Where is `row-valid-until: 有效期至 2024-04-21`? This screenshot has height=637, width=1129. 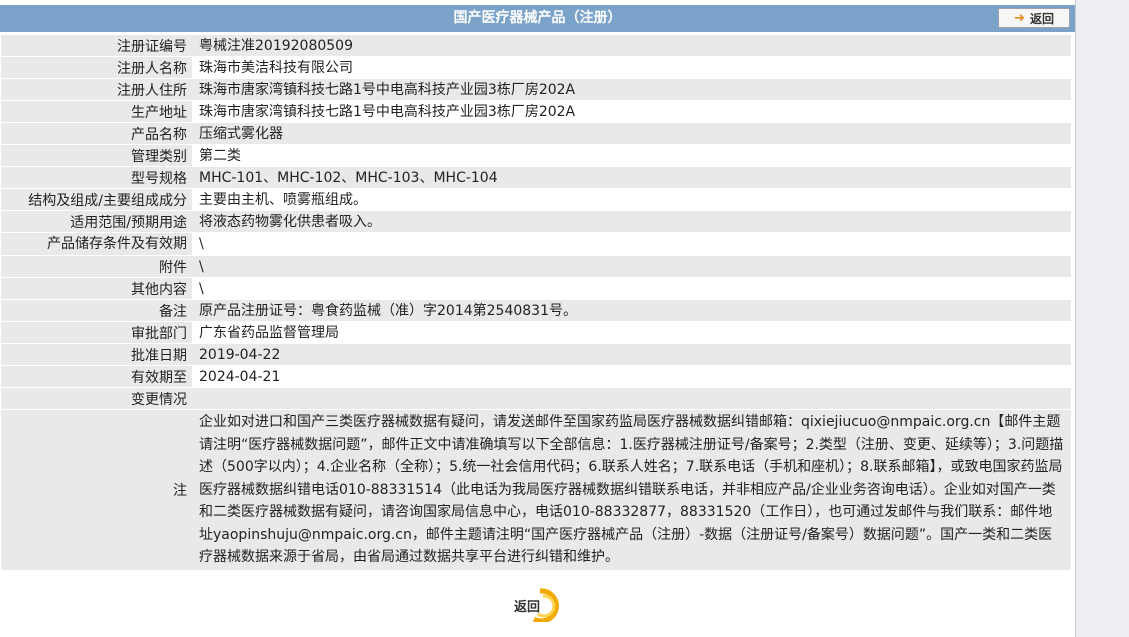
row-valid-until: 有效期至 2024-04-21 is located at coordinates (536, 376).